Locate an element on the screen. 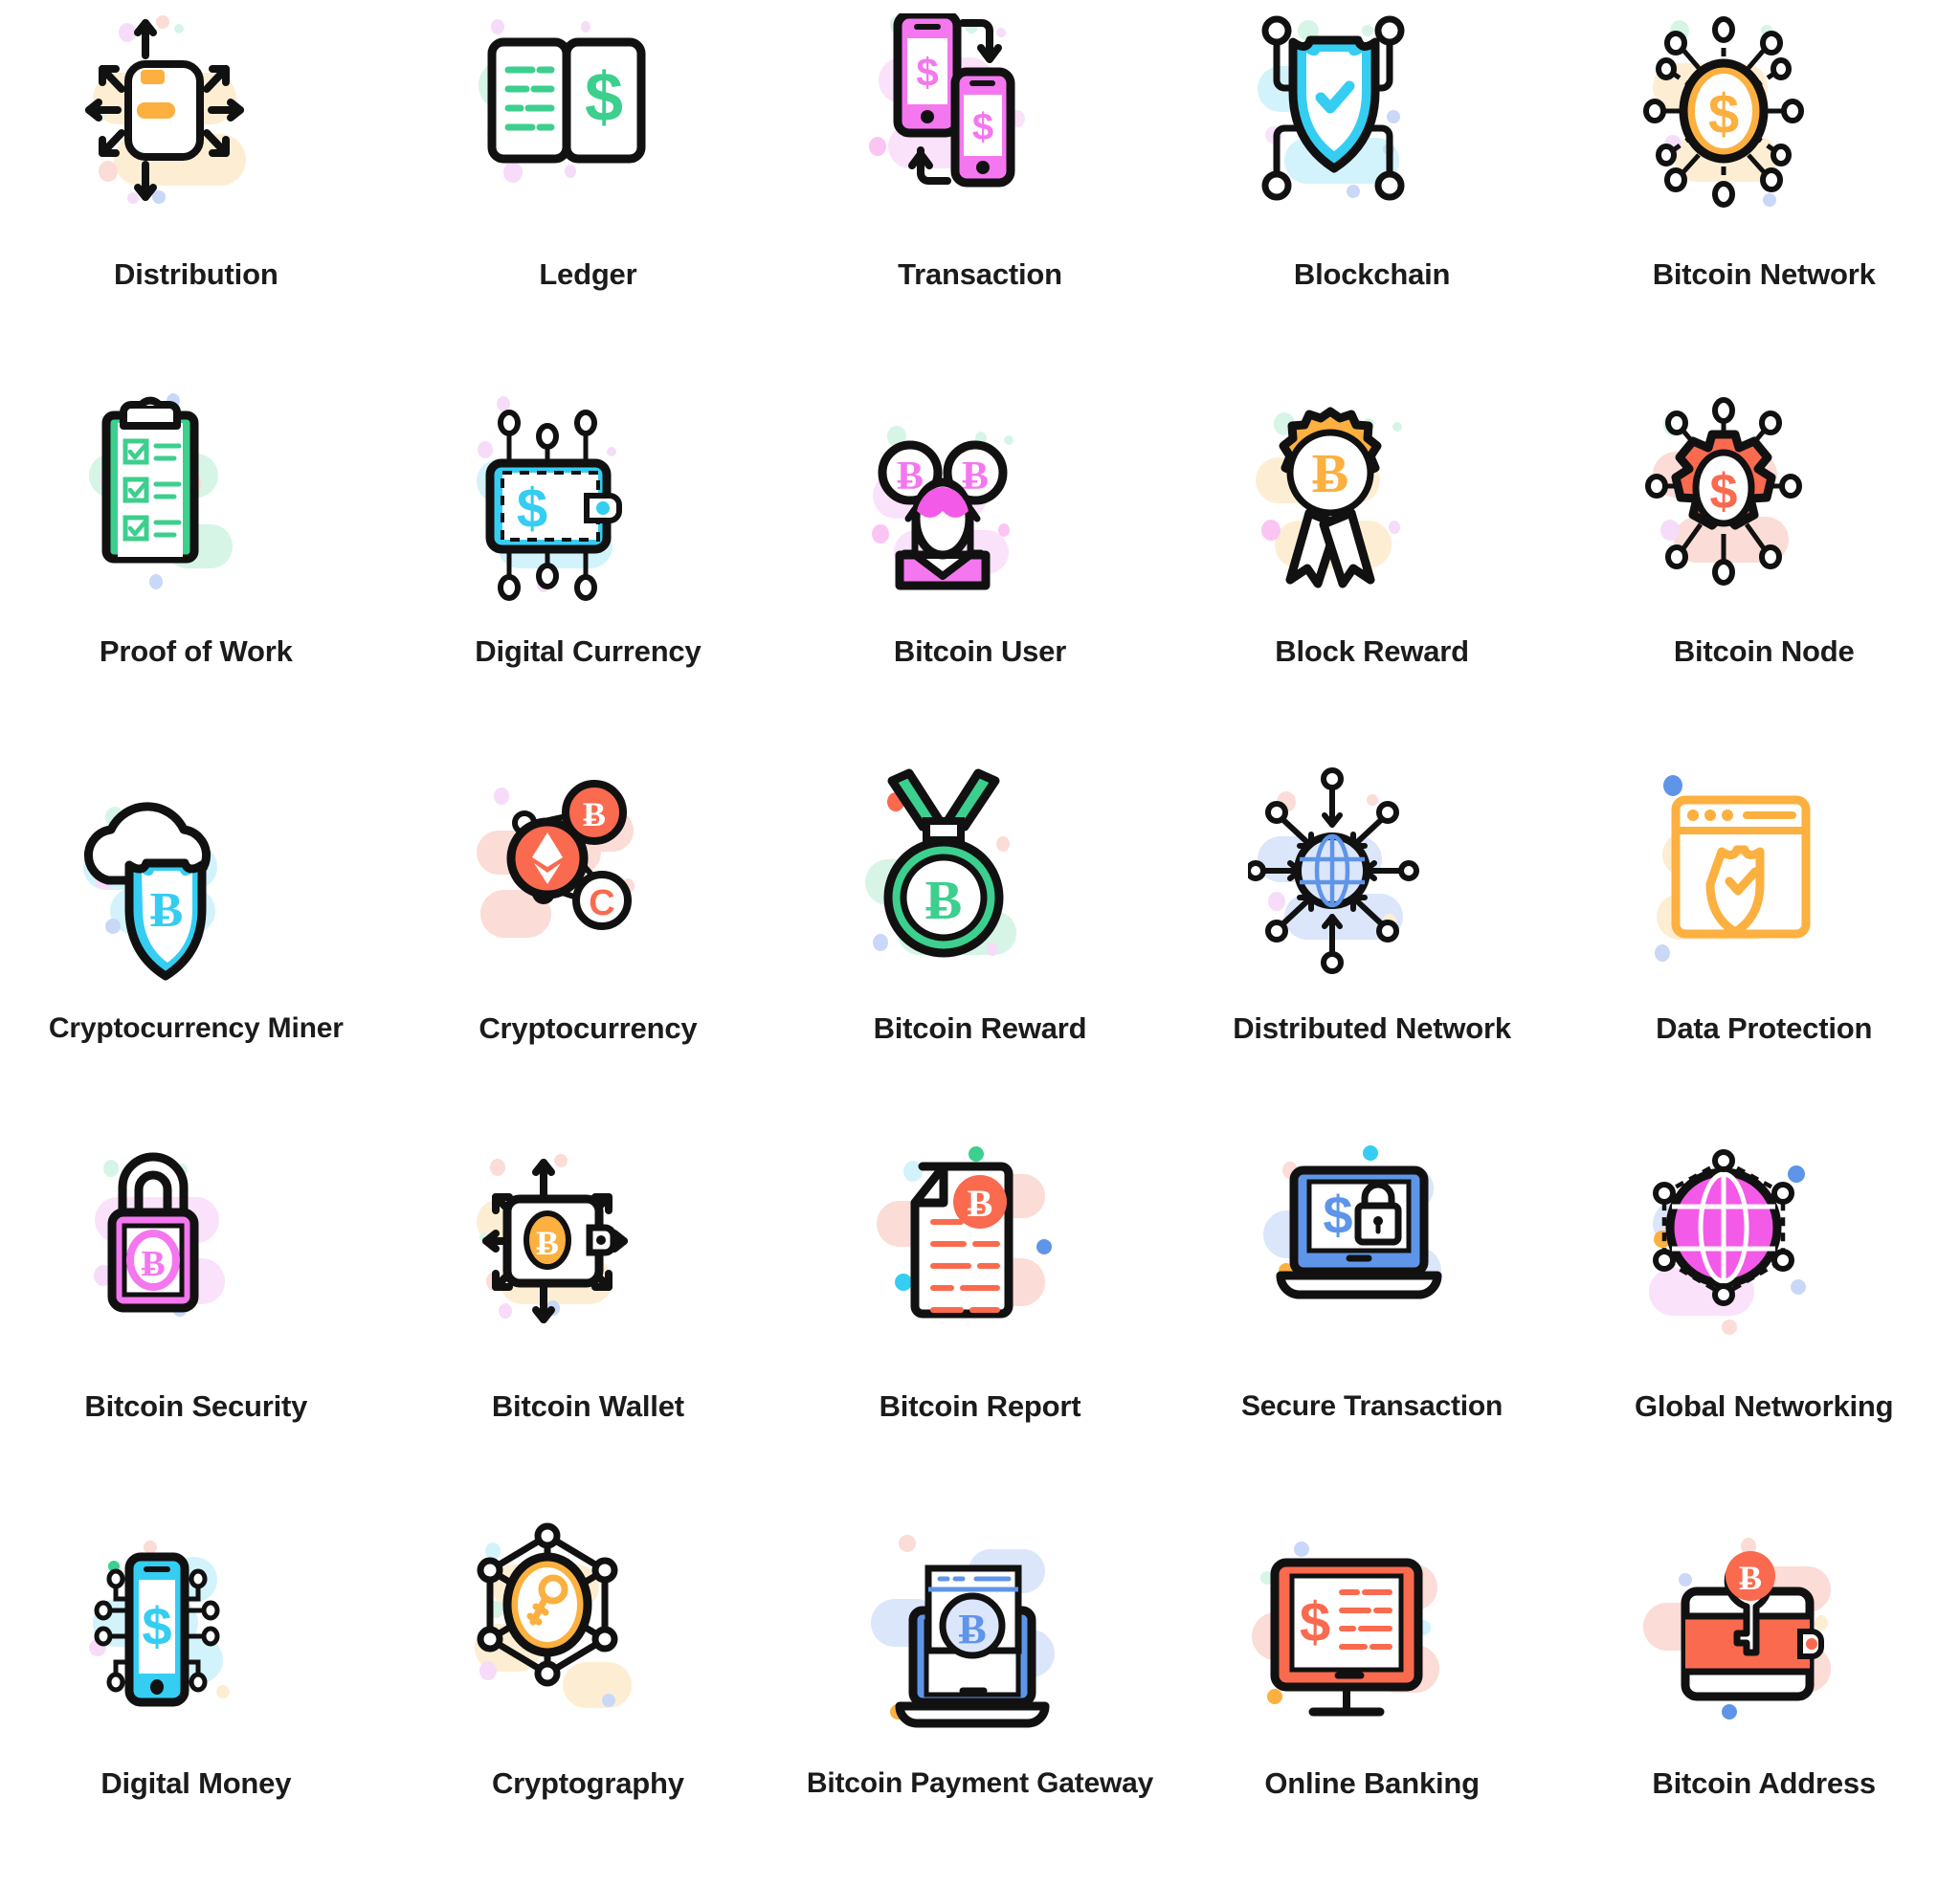 The height and width of the screenshot is (1886, 1960). icon-label: Online Banking is located at coordinates (1372, 1782).